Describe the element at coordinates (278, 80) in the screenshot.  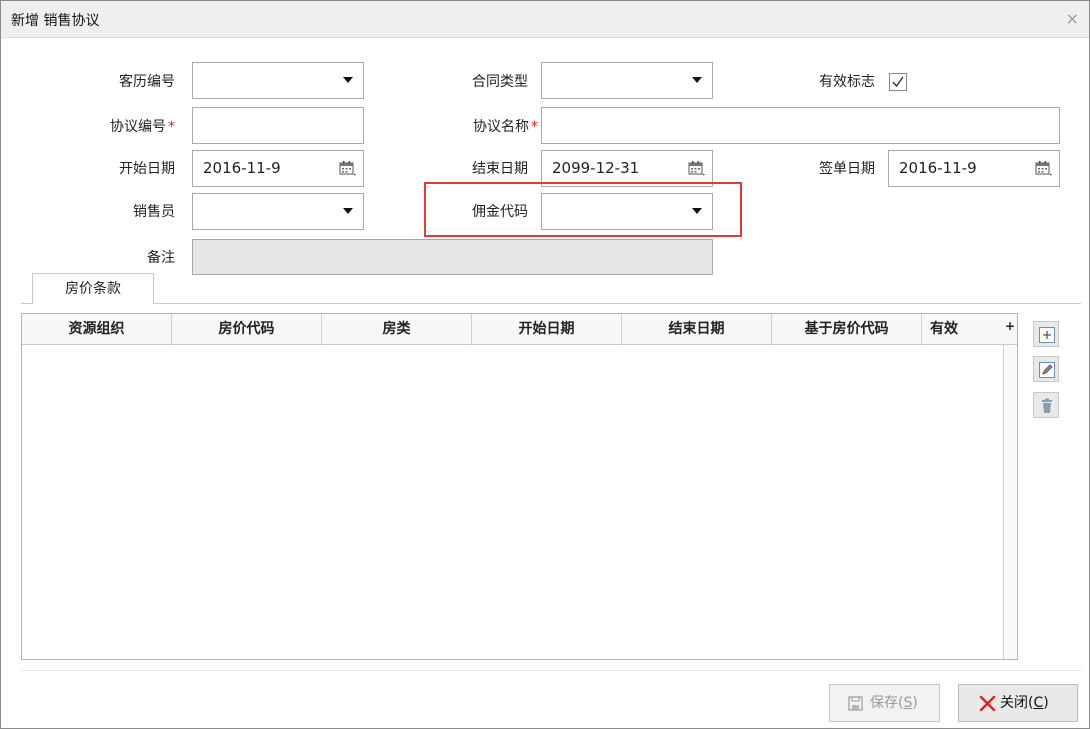
I see `customer-no-select` at that location.